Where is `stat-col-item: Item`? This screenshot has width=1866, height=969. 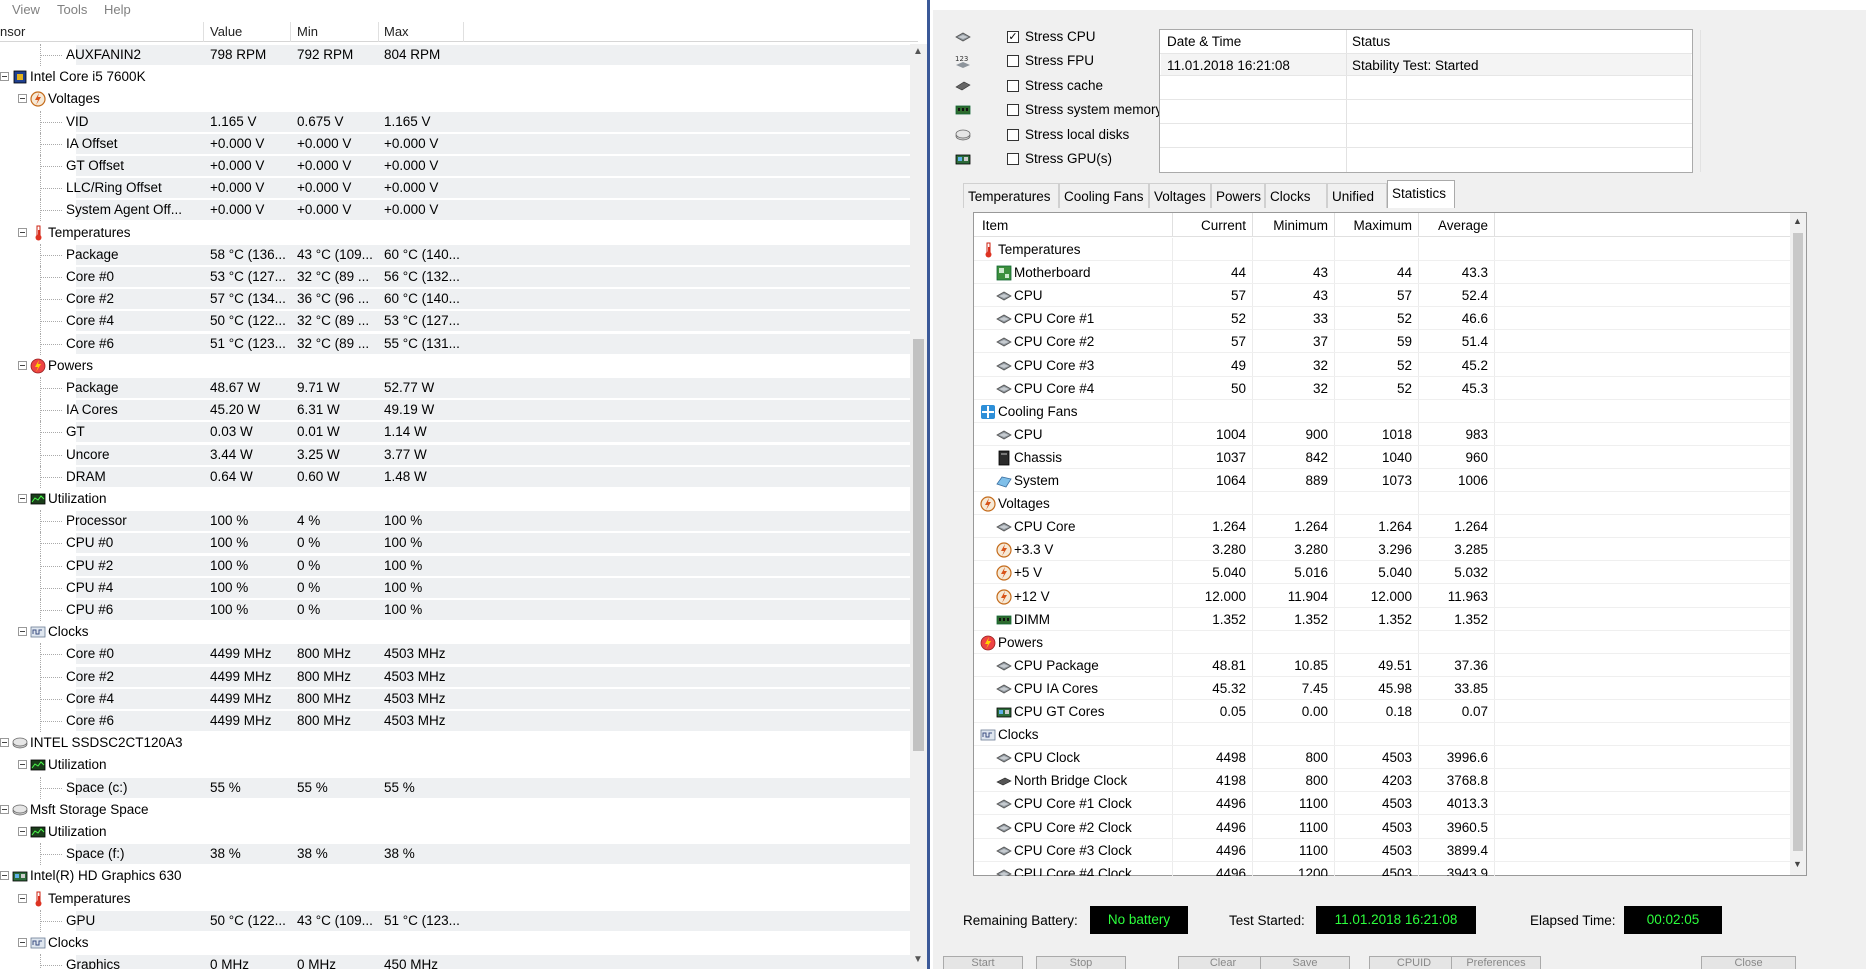 stat-col-item: Item is located at coordinates (995, 225).